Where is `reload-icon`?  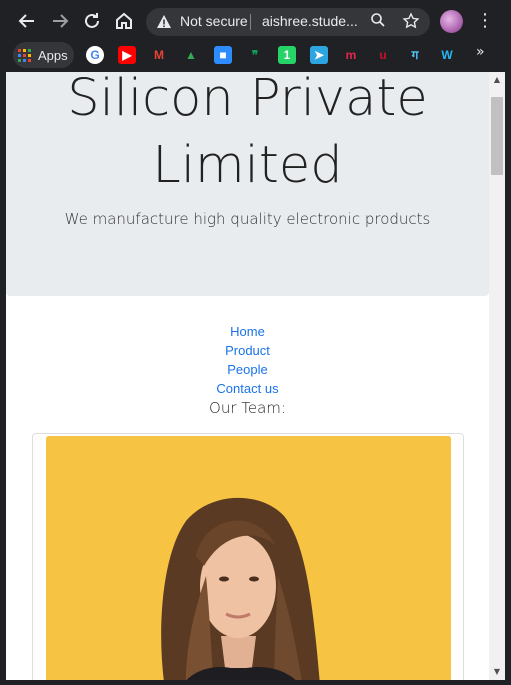
reload-icon is located at coordinates (92, 21).